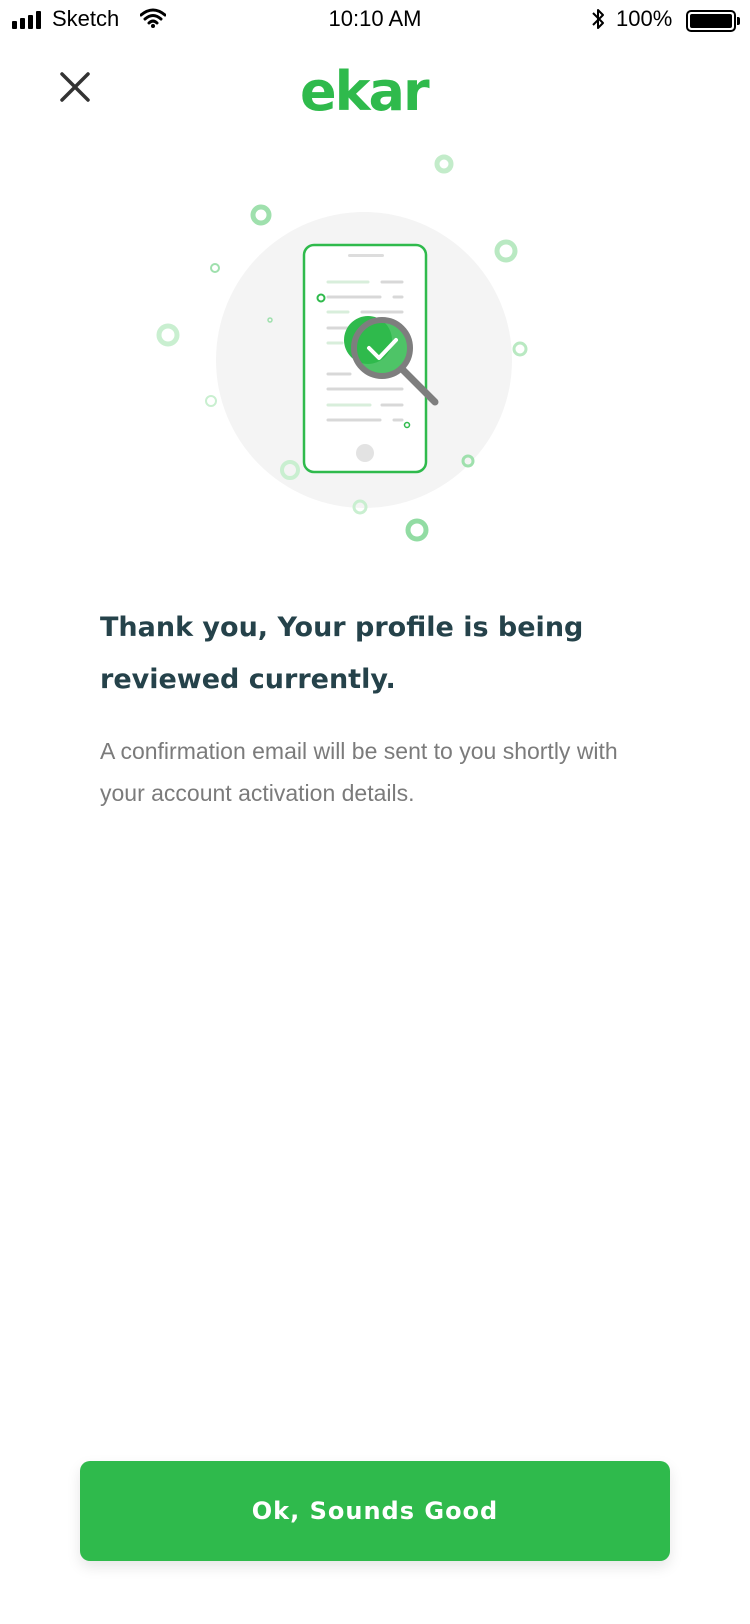 The height and width of the screenshot is (1624, 750). What do you see at coordinates (598, 21) in the screenshot?
I see `bluetooth-icon` at bounding box center [598, 21].